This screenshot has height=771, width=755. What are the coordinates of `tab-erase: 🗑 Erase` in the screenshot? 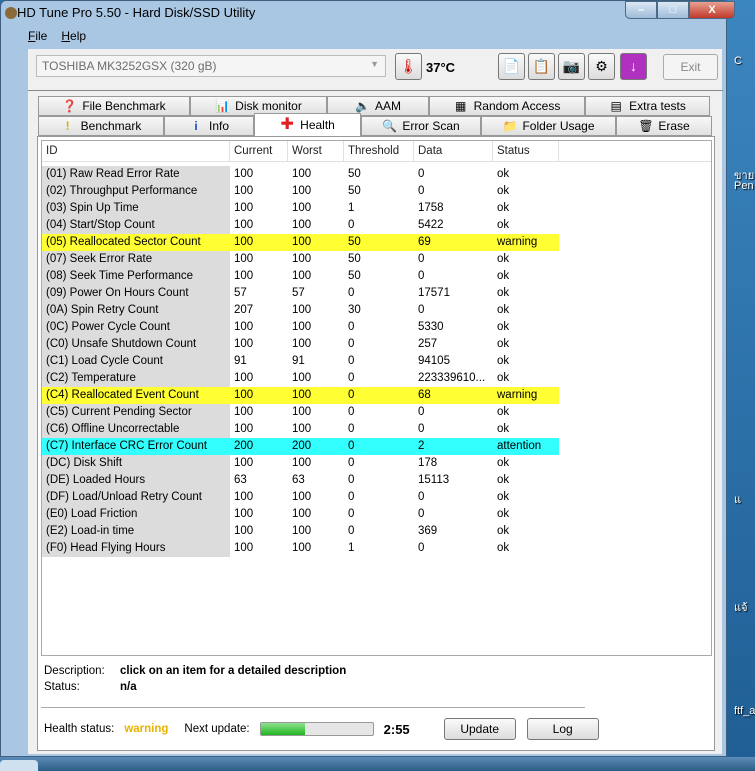 It's located at (664, 126).